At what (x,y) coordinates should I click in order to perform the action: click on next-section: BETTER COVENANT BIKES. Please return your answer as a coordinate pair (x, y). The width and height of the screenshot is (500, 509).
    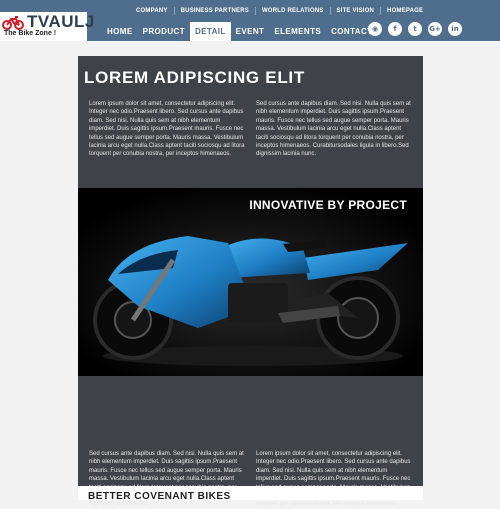
    Looking at the image, I should click on (250, 494).